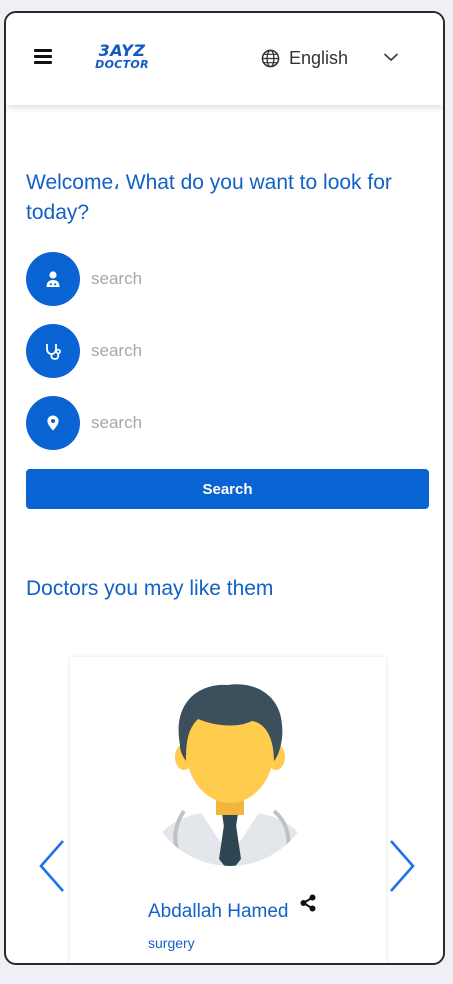 Image resolution: width=453 pixels, height=984 pixels. I want to click on search-row-location, so click(126, 423).